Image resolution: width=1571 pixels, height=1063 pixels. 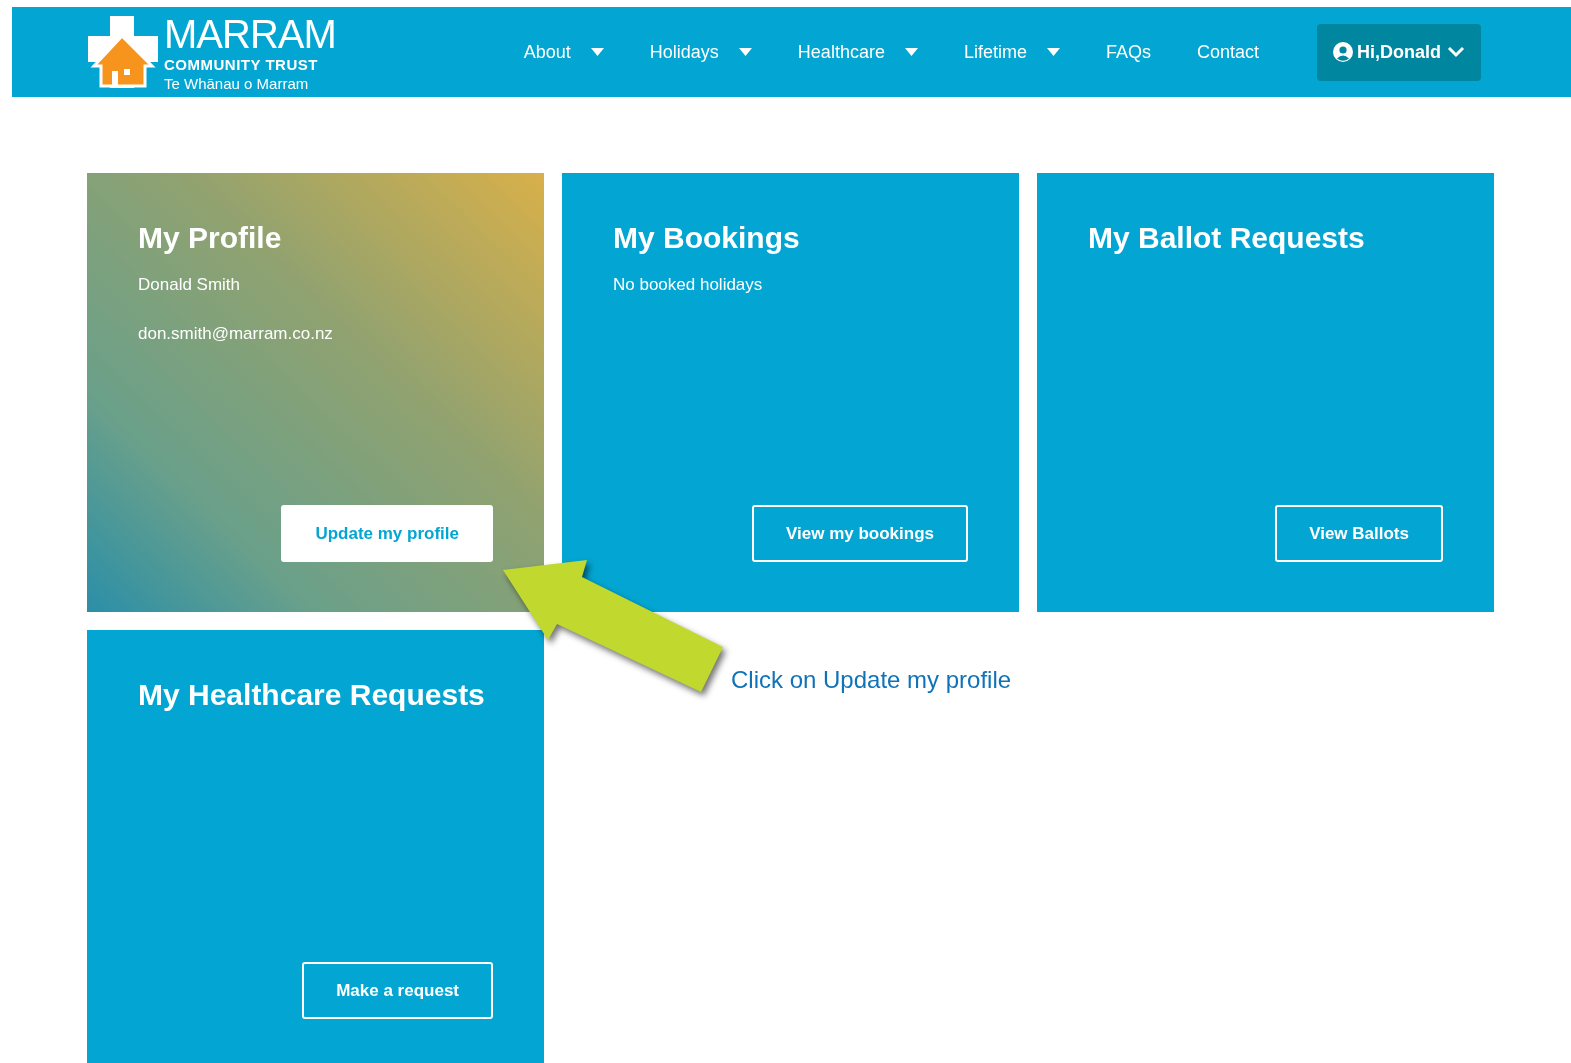 What do you see at coordinates (1343, 52) in the screenshot?
I see `user-avatar-icon` at bounding box center [1343, 52].